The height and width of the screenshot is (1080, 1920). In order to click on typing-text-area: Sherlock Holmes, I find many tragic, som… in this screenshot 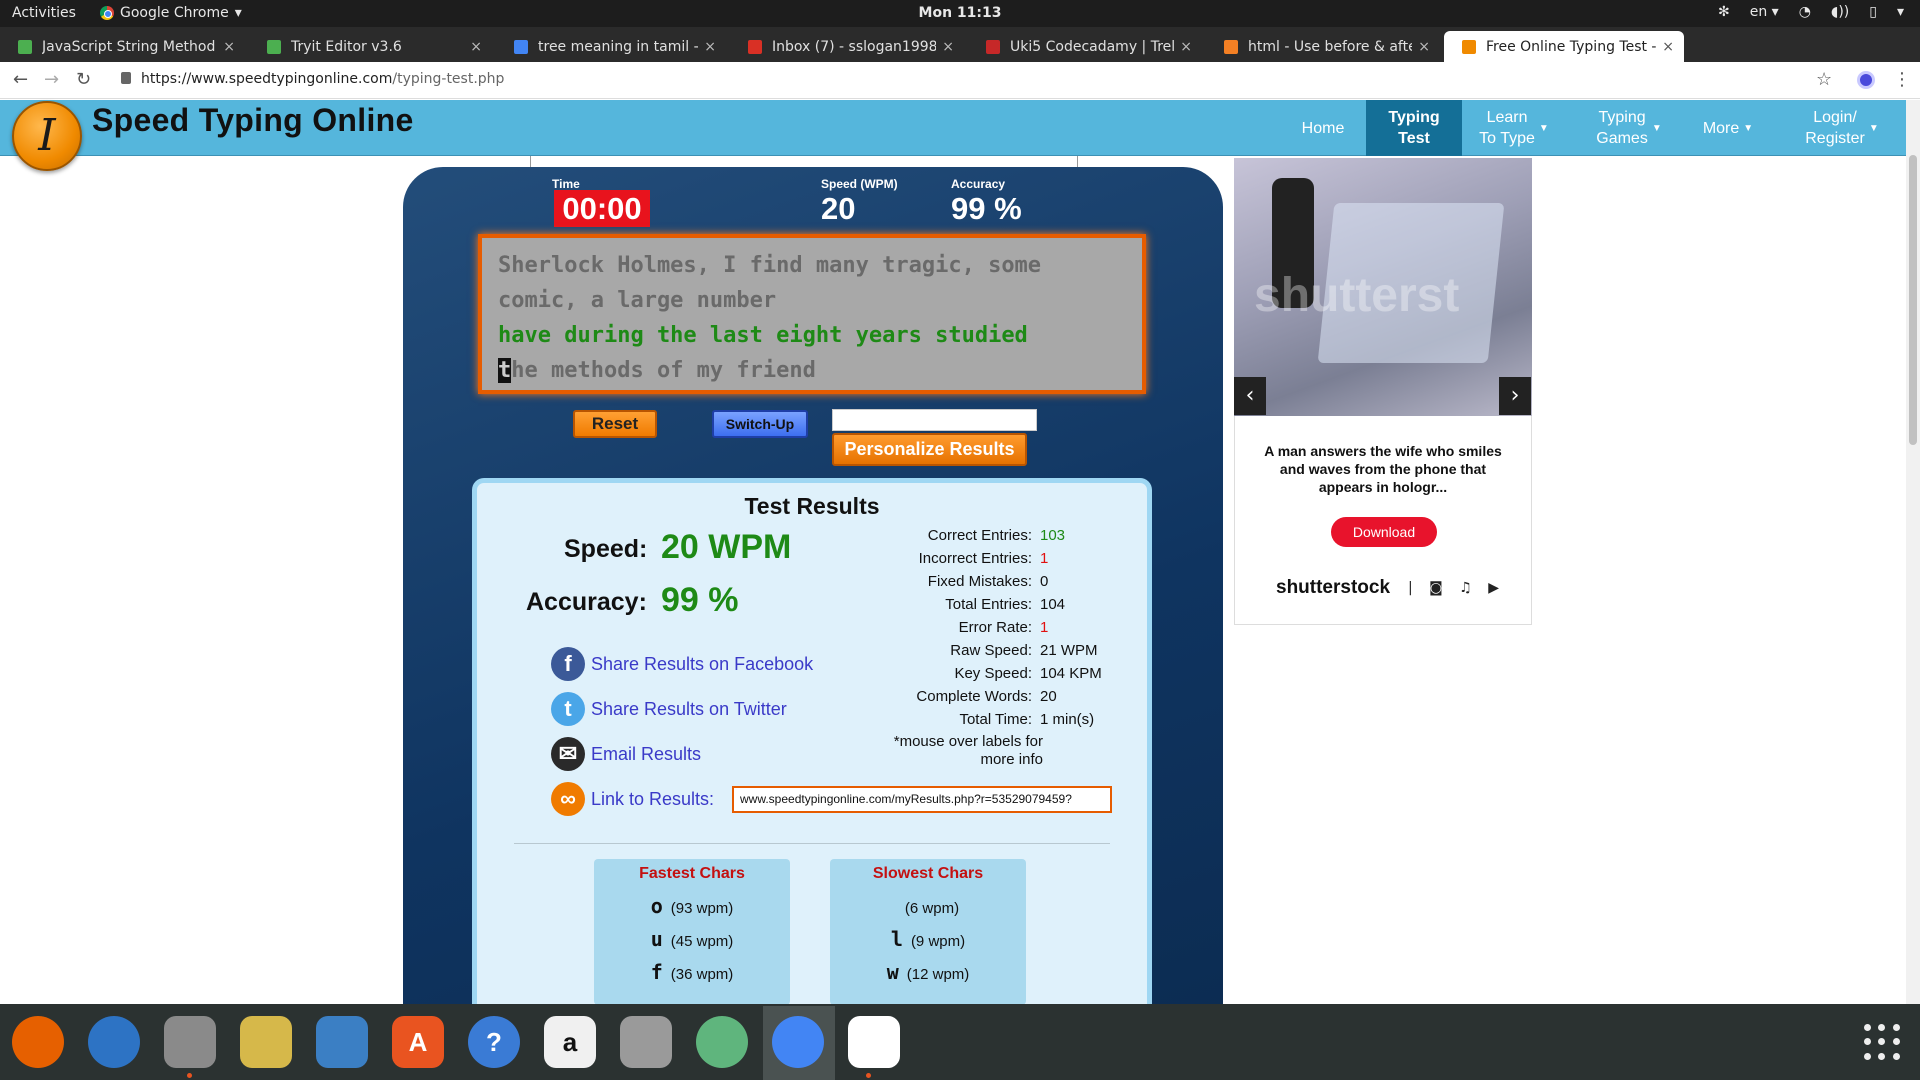, I will do `click(812, 314)`.